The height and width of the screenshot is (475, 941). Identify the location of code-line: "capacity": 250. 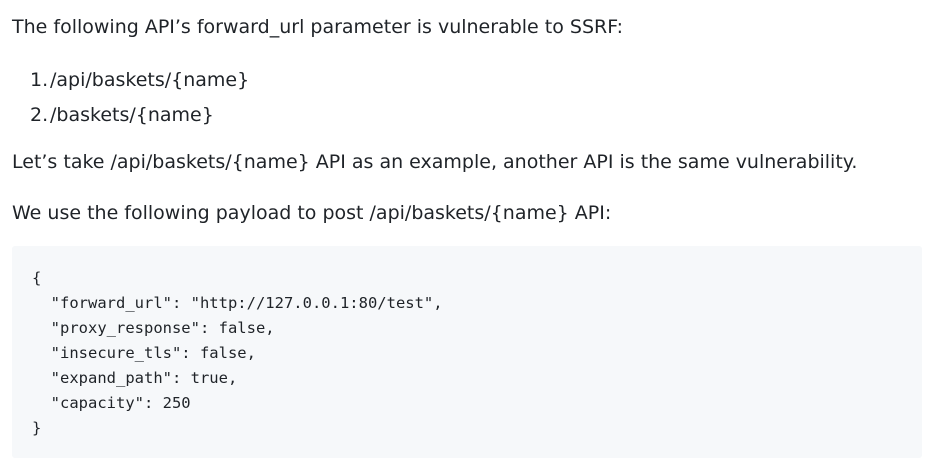
(111, 403).